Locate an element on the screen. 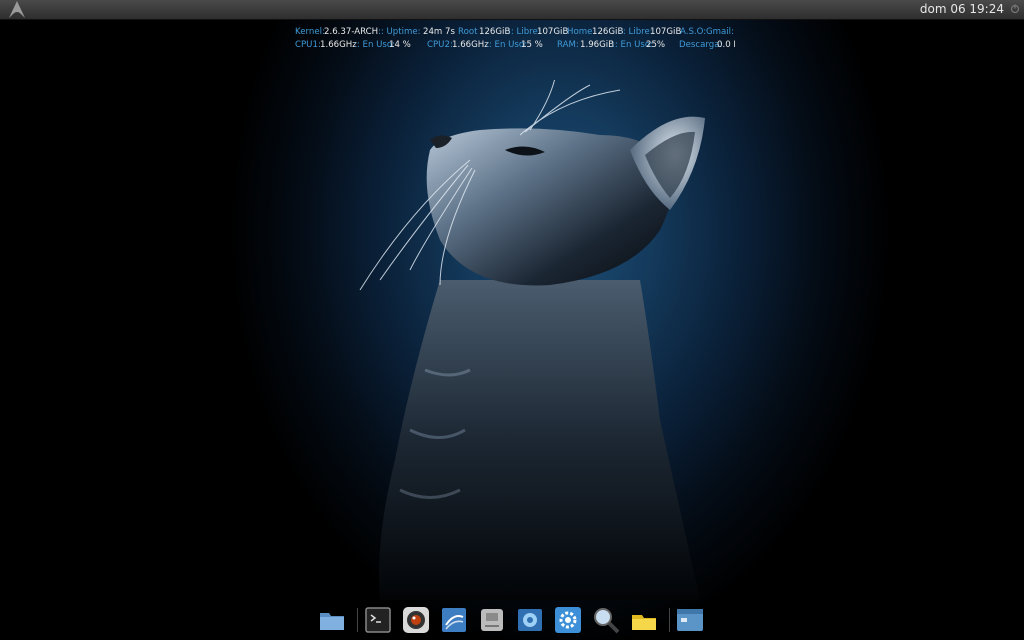 The image size is (1024, 640). cpu2-use-value: 15 % is located at coordinates (532, 45).